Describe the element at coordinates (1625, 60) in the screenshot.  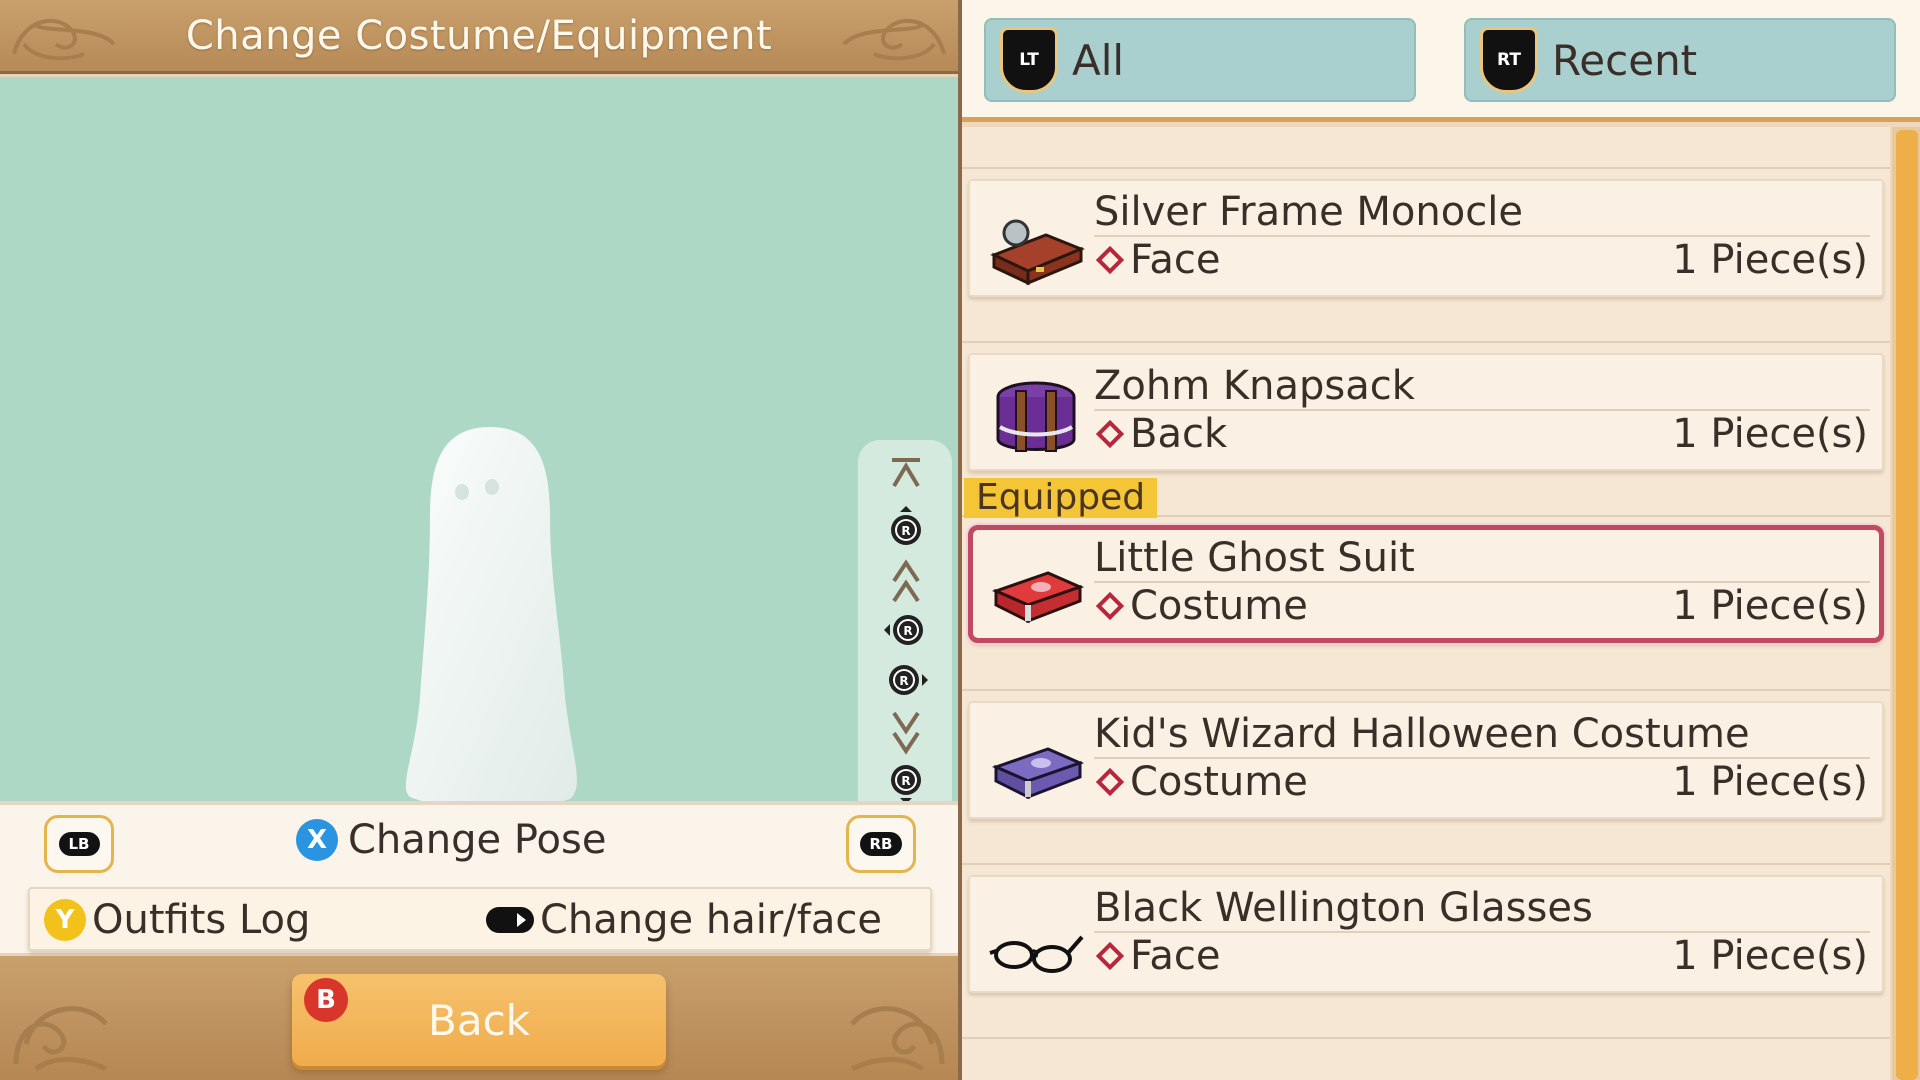
I see `tab-recent-label: Recent` at that location.